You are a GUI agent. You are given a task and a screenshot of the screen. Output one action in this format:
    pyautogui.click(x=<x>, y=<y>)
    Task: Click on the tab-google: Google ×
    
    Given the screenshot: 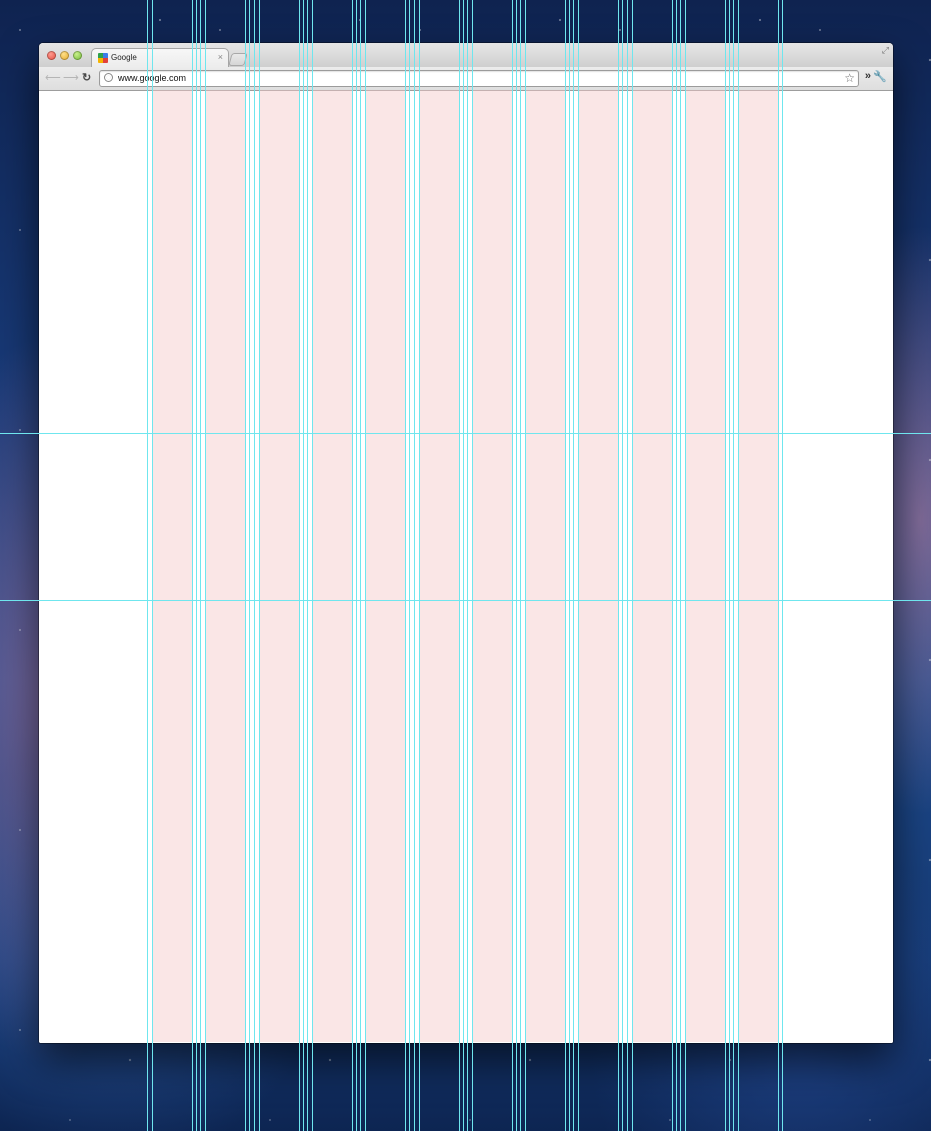 What is the action you would take?
    pyautogui.click(x=160, y=58)
    